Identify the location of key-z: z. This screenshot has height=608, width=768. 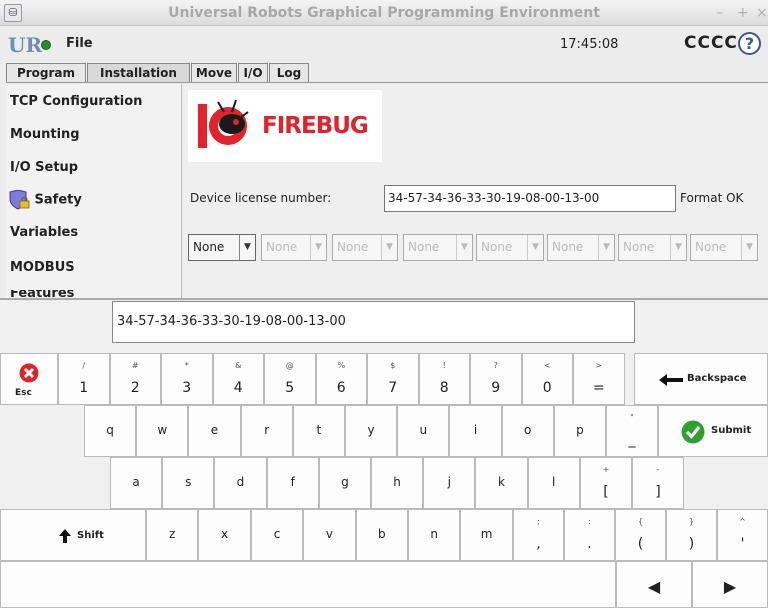
(172, 535).